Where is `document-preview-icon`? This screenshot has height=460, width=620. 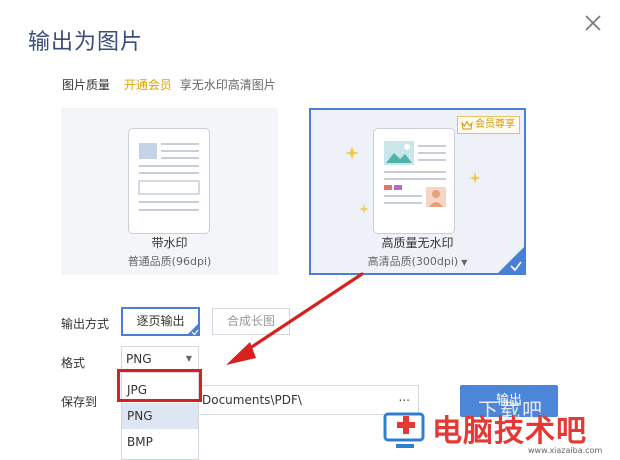
document-preview-icon is located at coordinates (169, 181).